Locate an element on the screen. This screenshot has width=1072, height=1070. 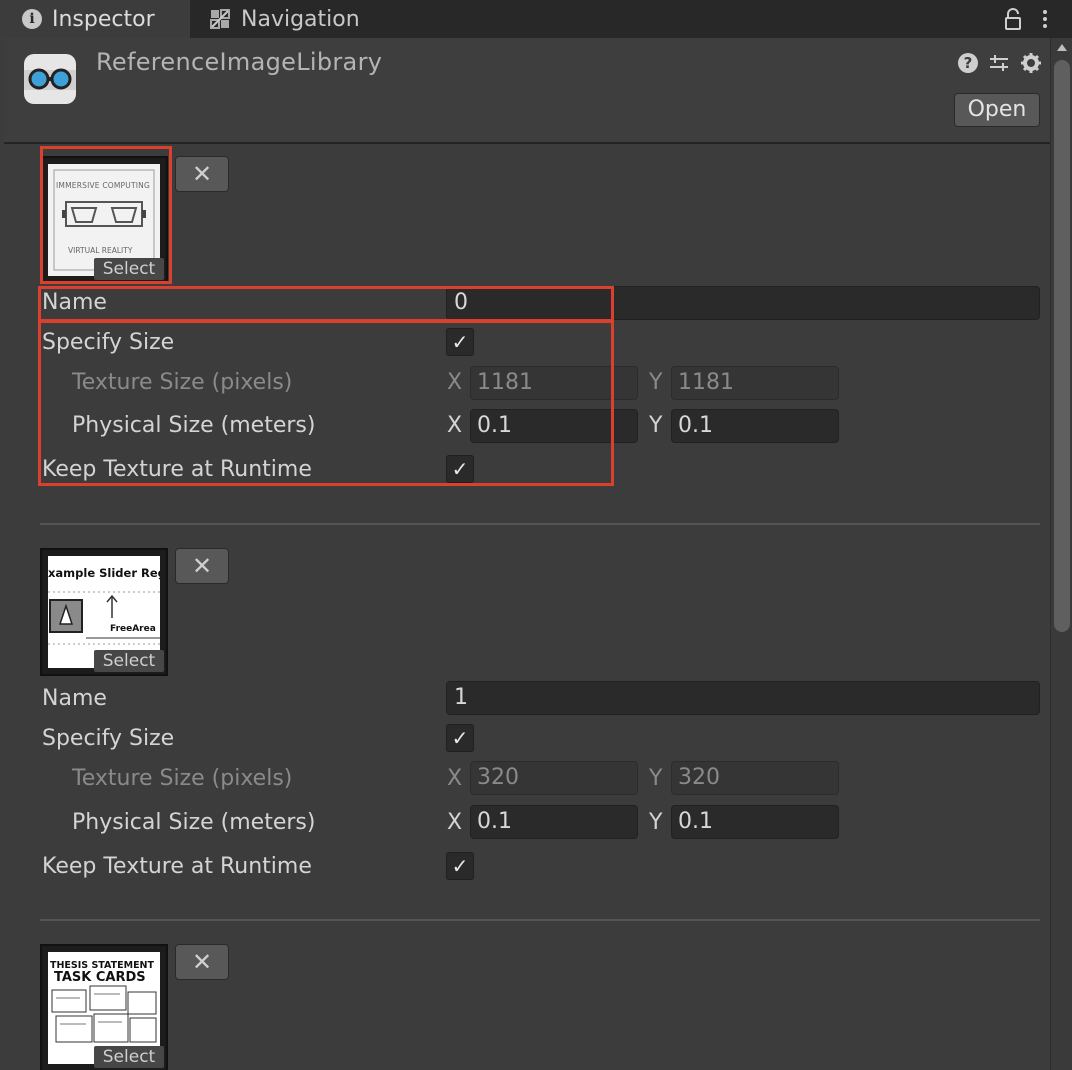
tab-inspector: i Inspector is located at coordinates (95, 19).